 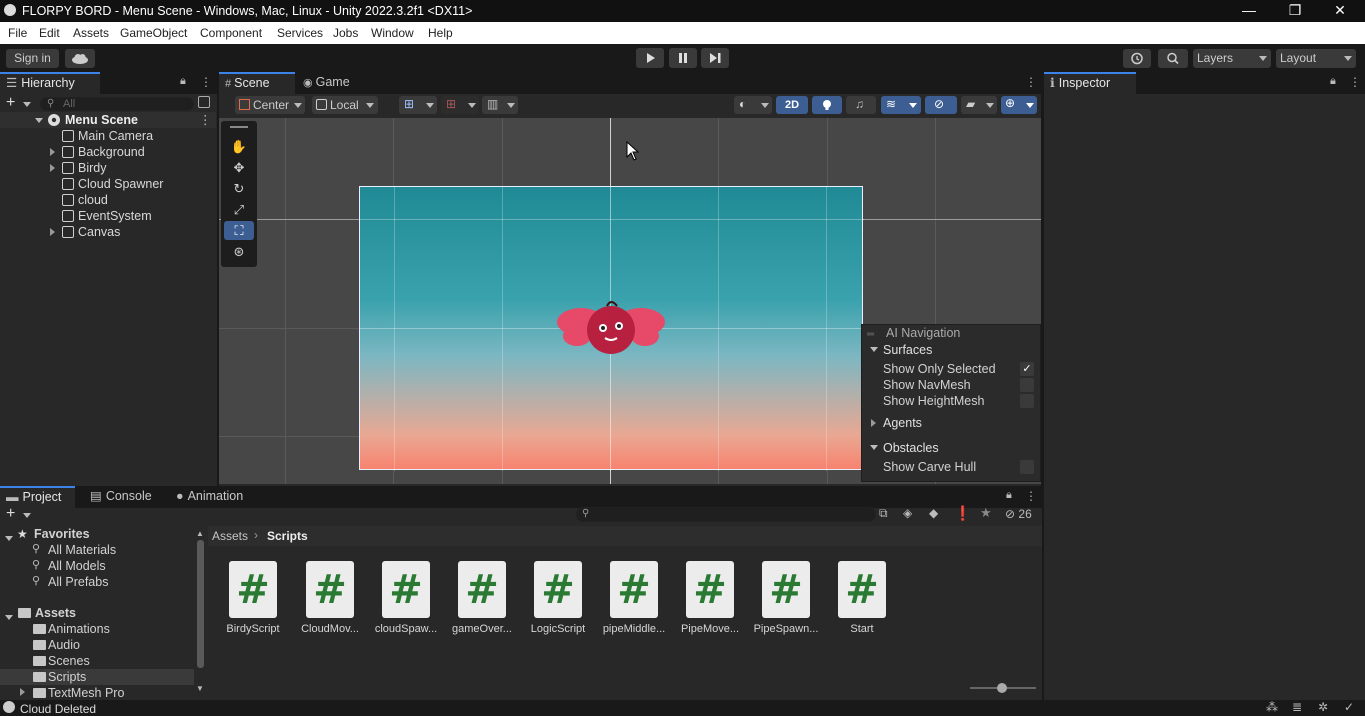 I want to click on maximize-button: ❐, so click(x=1295, y=11).